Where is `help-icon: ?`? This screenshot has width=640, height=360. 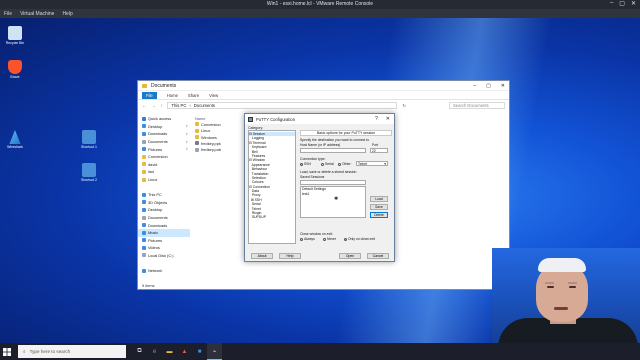
help-icon: ? is located at coordinates (376, 119).